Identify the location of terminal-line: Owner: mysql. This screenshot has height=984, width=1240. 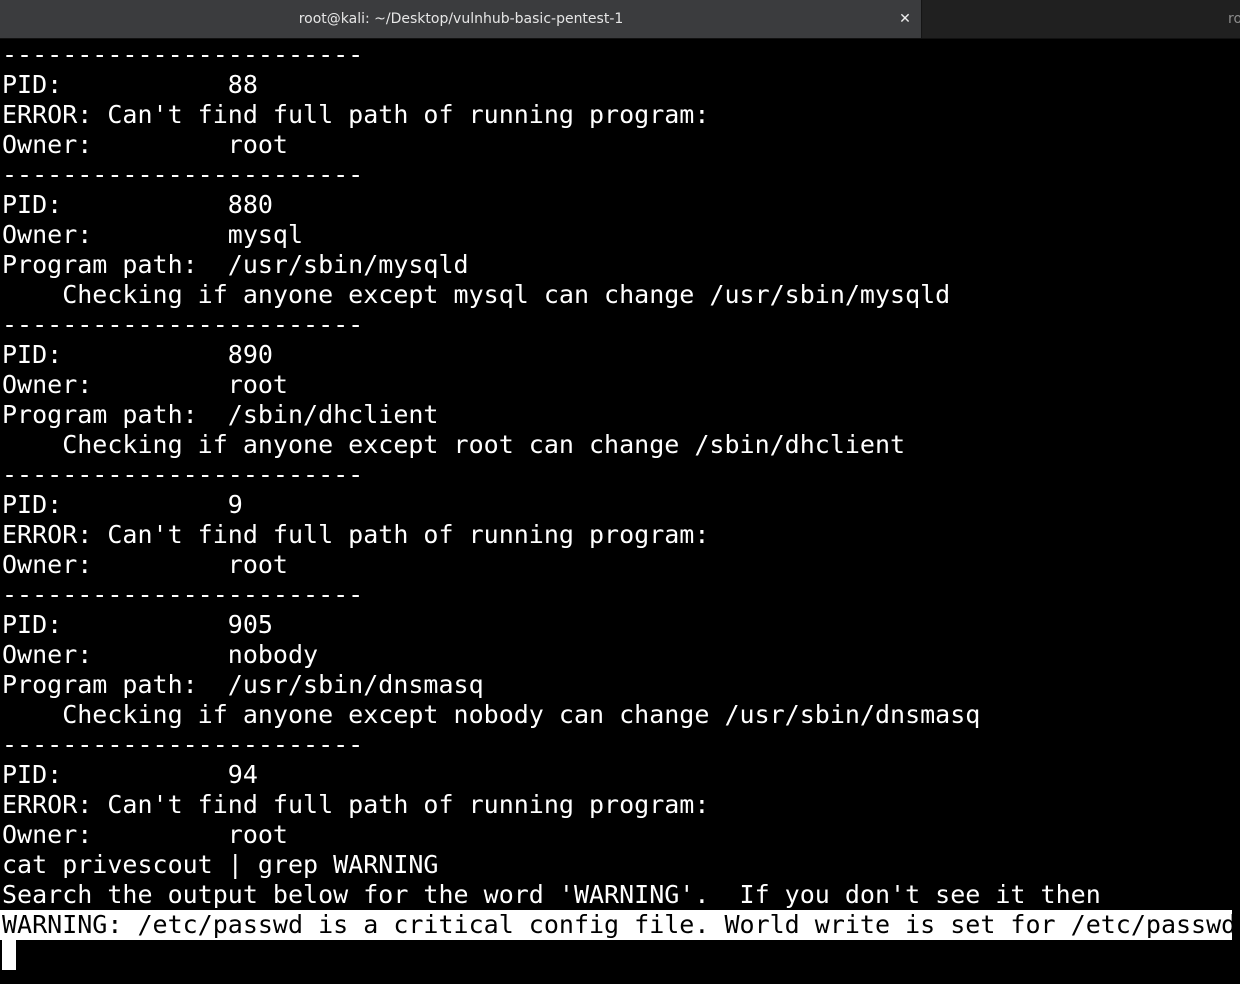
(153, 234).